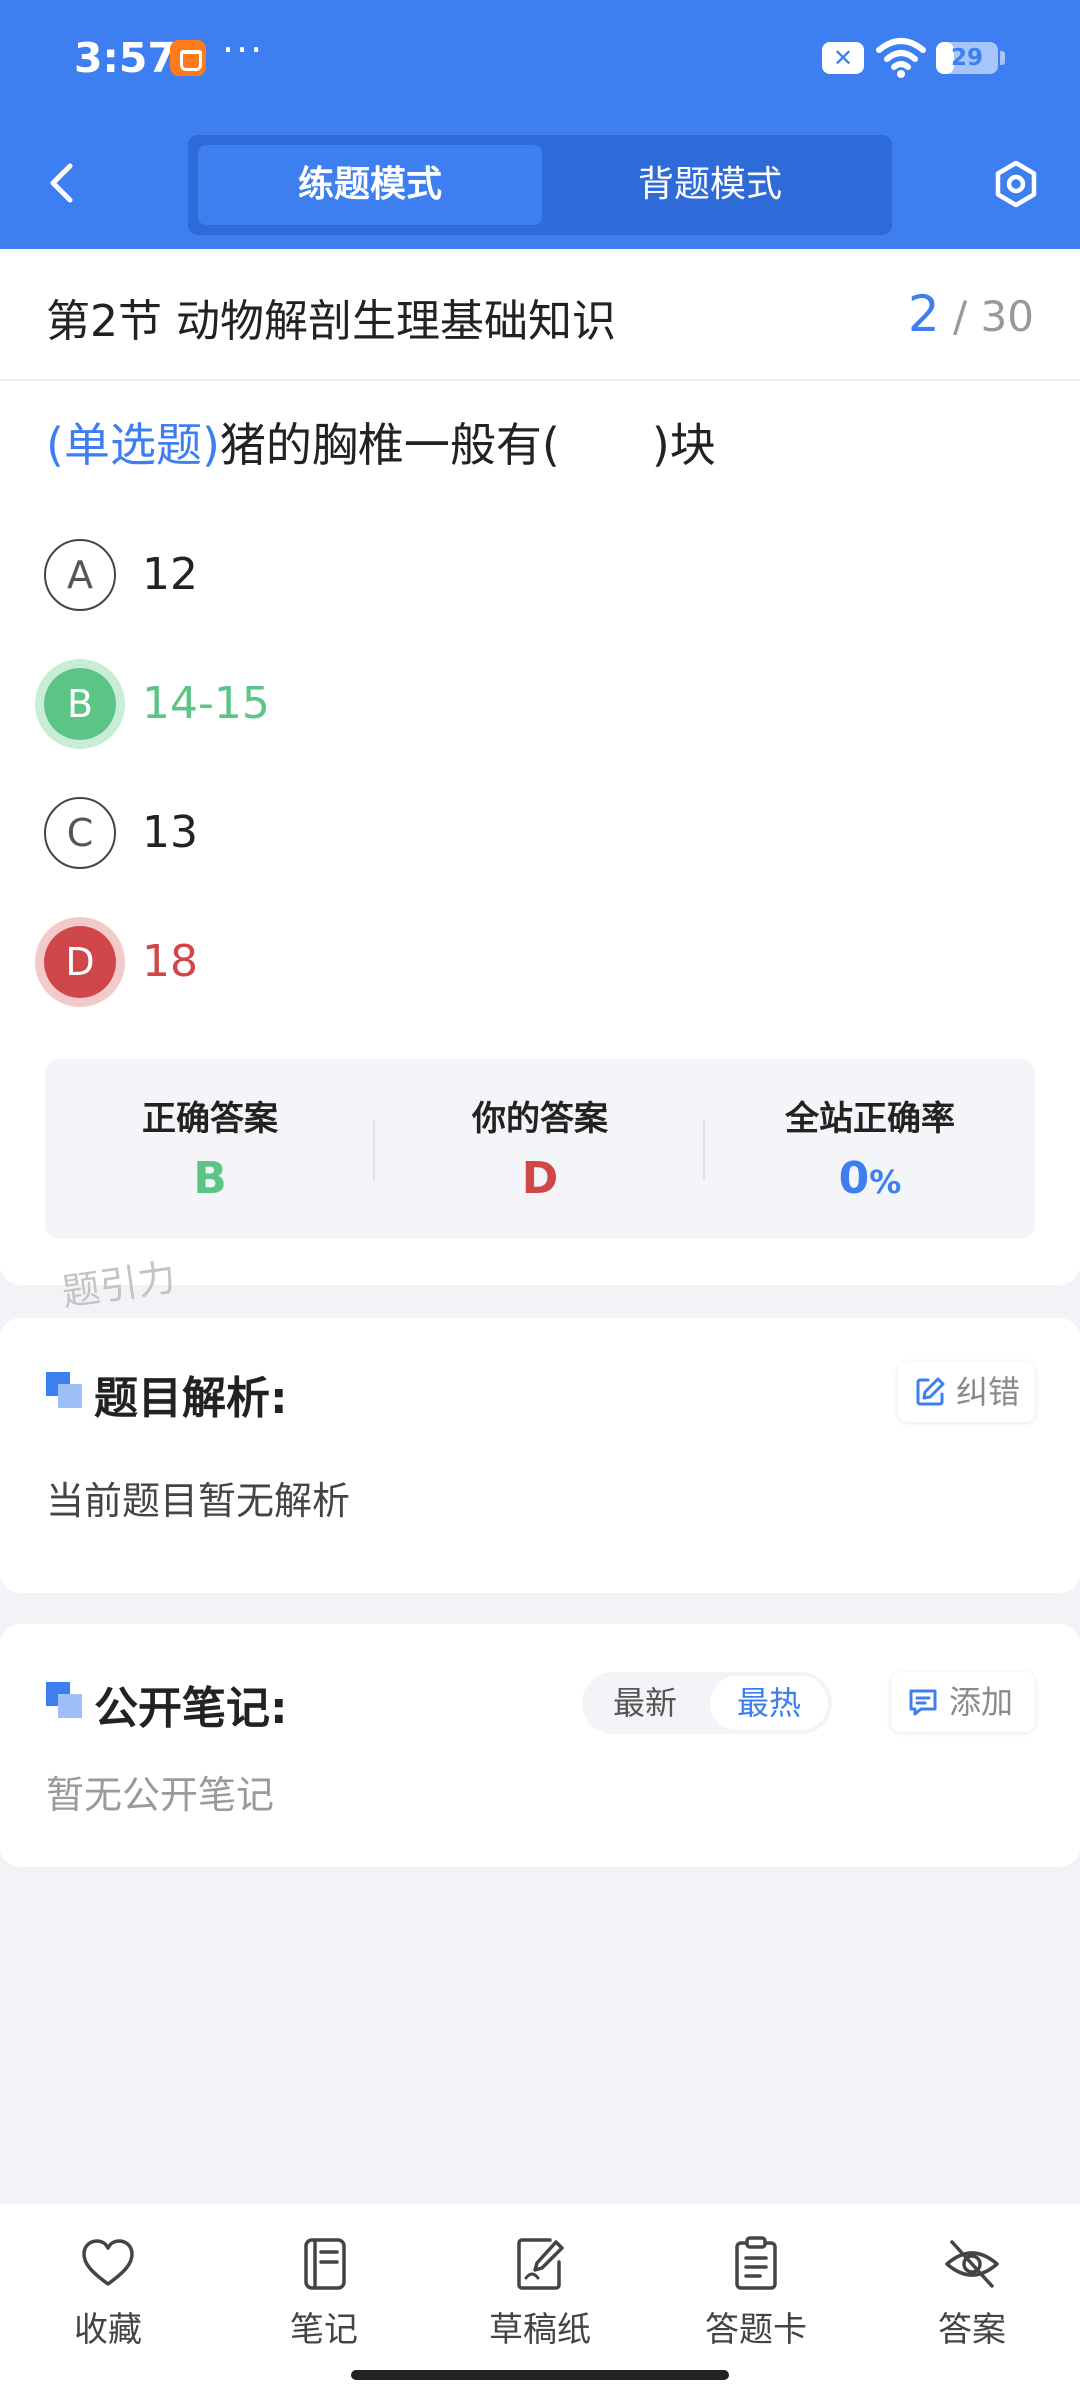  What do you see at coordinates (160, 1795) in the screenshot?
I see `notes-body: 暂无公开笔记` at bounding box center [160, 1795].